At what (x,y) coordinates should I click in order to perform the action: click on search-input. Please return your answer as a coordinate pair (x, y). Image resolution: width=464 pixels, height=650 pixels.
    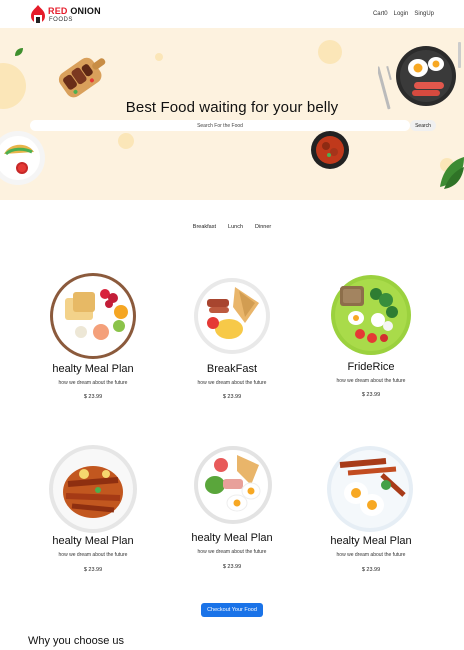
    Looking at the image, I should click on (220, 125).